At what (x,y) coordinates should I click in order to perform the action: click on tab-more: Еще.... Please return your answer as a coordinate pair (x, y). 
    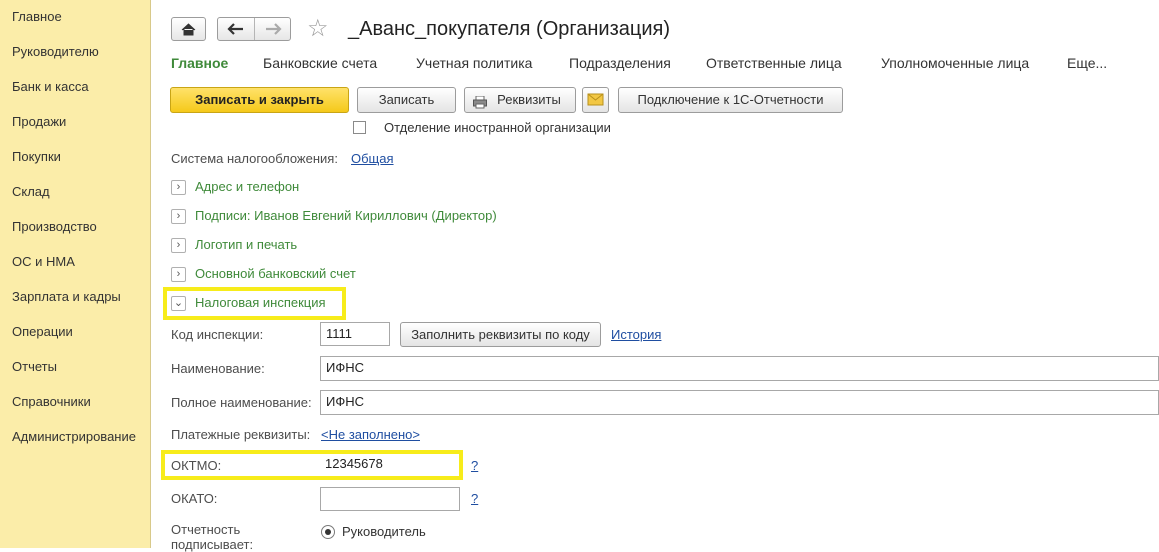
    Looking at the image, I should click on (1087, 63).